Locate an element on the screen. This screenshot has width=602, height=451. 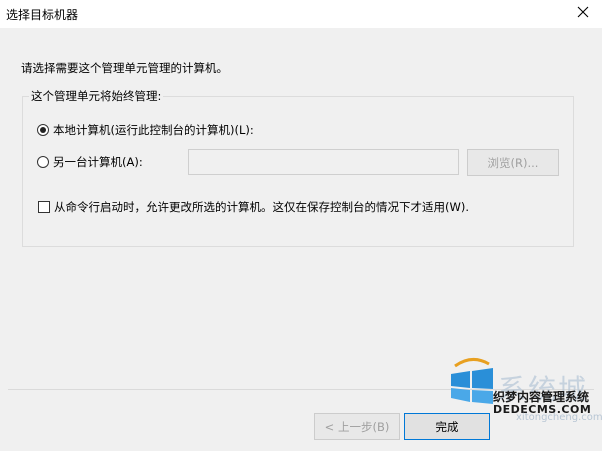
close-icon is located at coordinates (583, 12).